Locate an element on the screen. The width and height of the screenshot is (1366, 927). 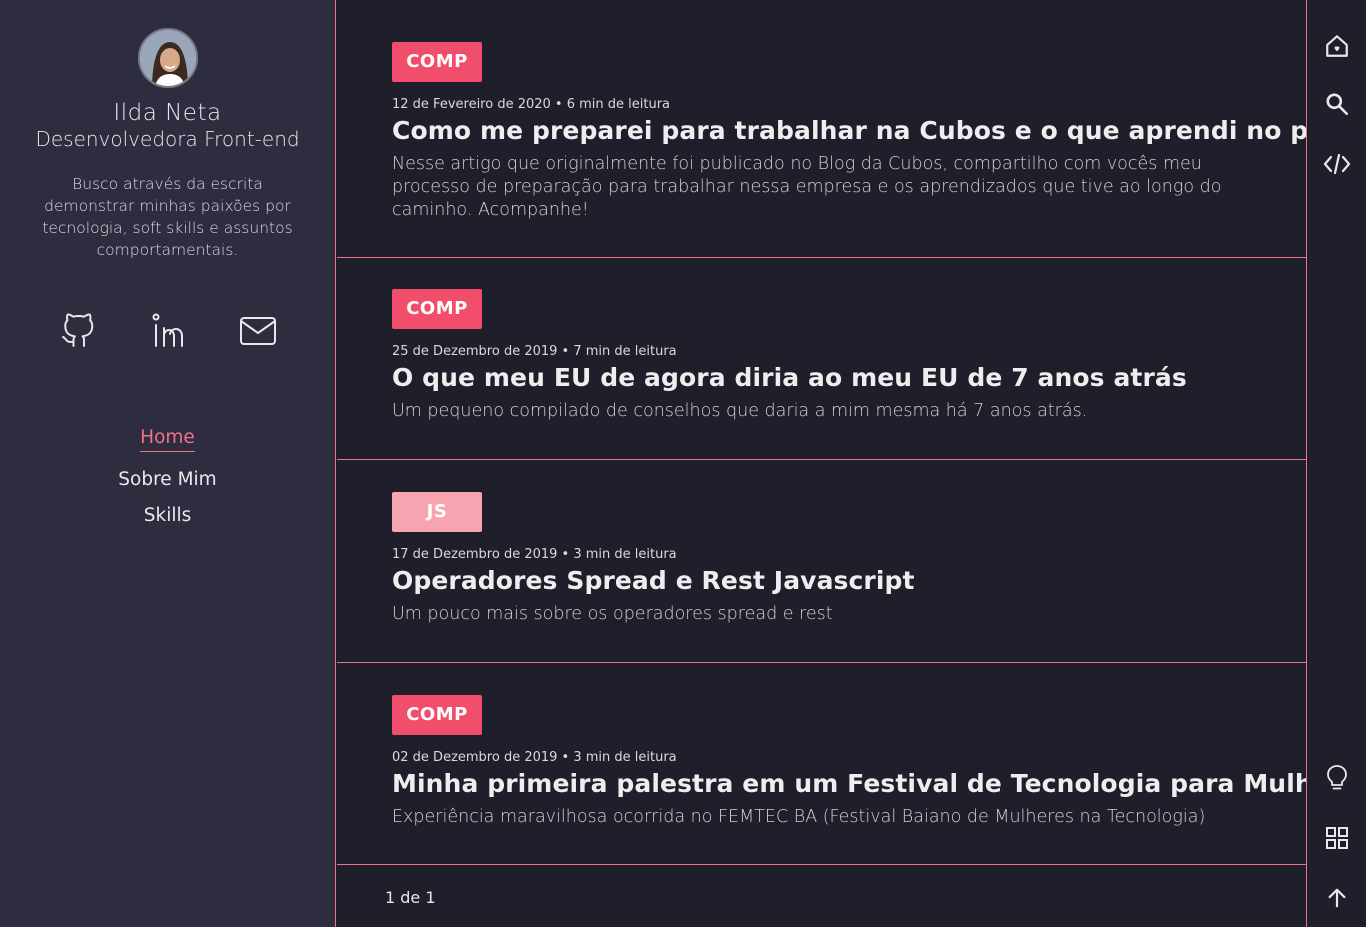
main-nav: Home Sobre Mim Skills is located at coordinates (167, 478).